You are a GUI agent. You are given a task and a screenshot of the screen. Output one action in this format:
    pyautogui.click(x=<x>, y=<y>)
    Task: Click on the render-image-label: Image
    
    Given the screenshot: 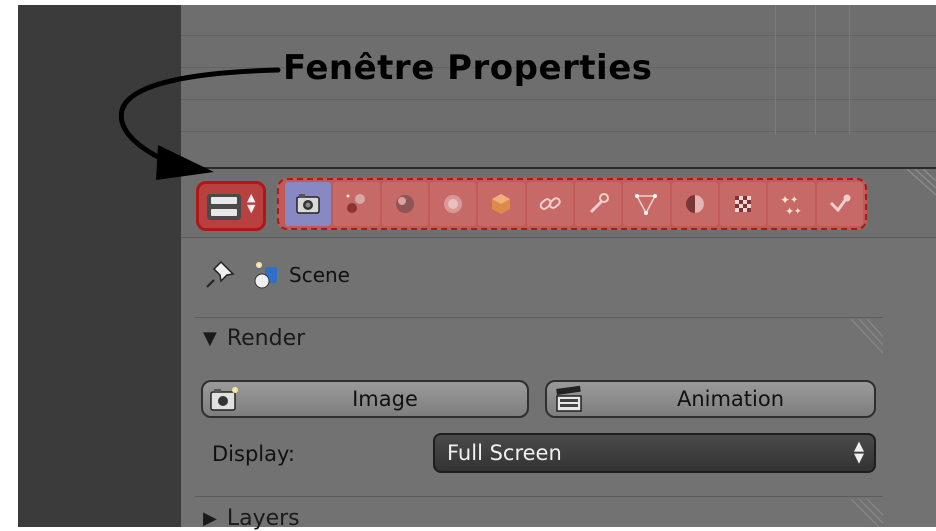 What is the action you would take?
    pyautogui.click(x=385, y=399)
    